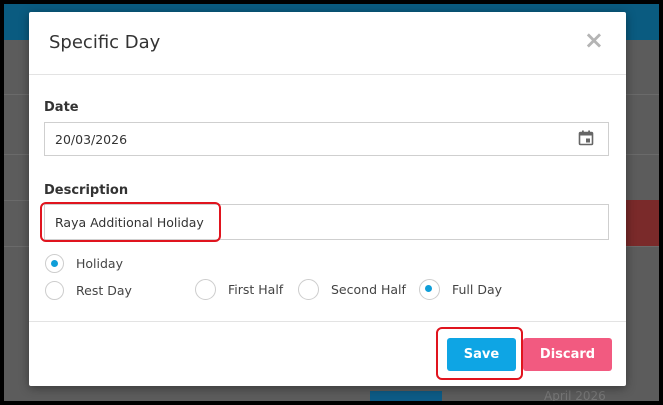 This screenshot has width=663, height=405. I want to click on background-date-text: April 2026, so click(575, 395).